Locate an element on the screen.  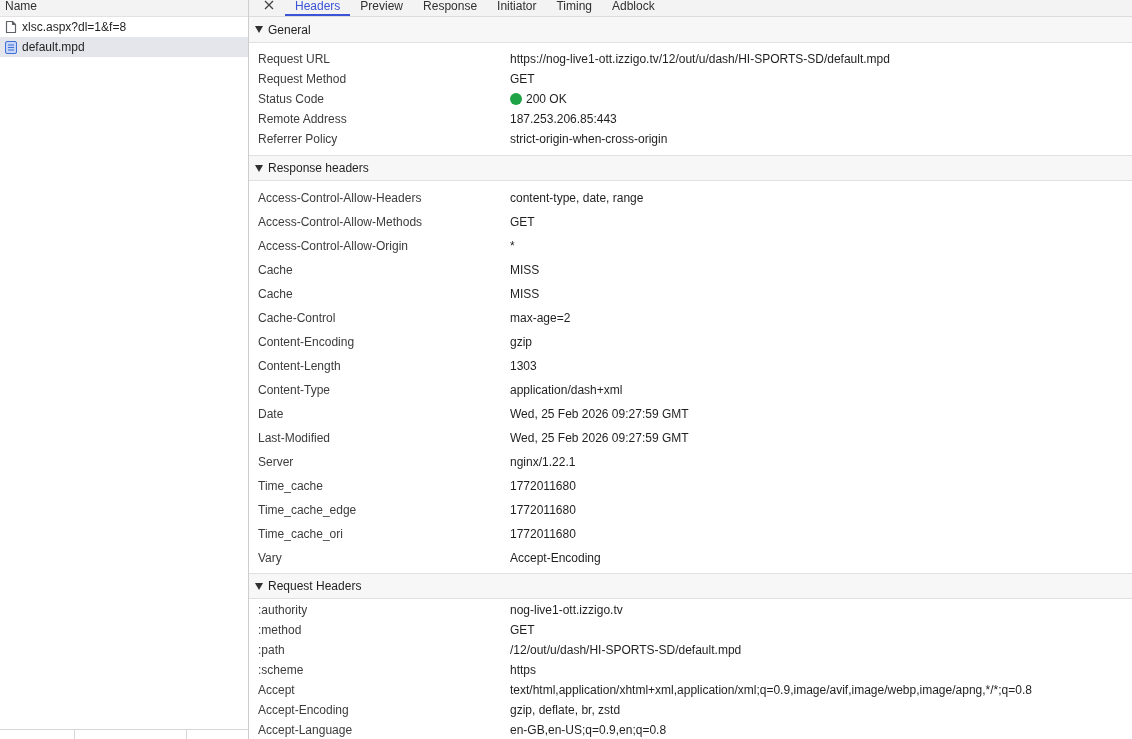
header-name: Request Method is located at coordinates (302, 79).